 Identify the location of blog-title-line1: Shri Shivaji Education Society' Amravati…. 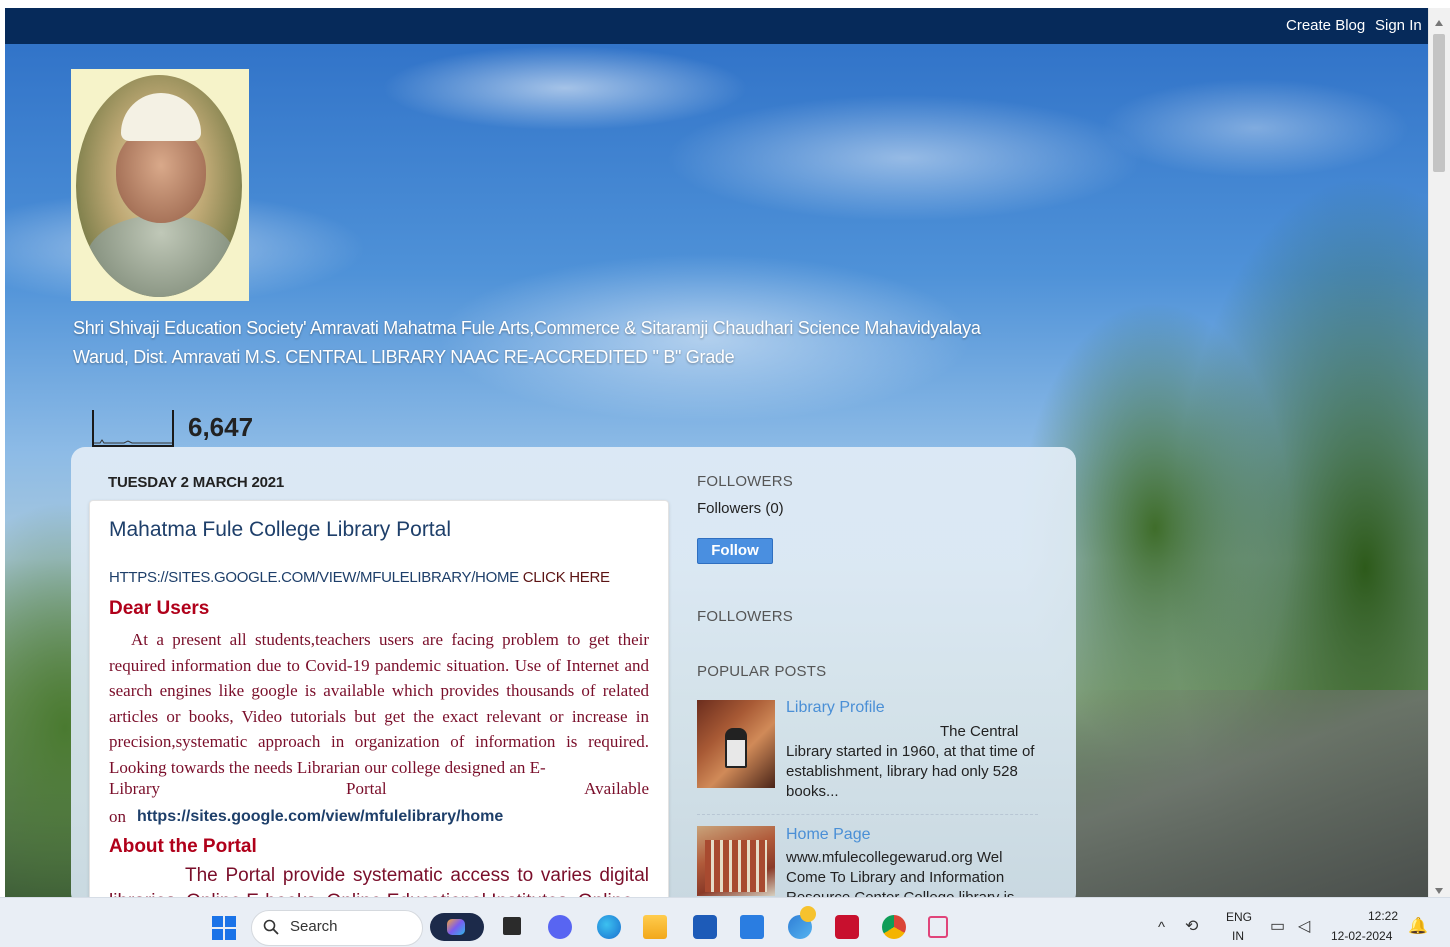
(527, 328).